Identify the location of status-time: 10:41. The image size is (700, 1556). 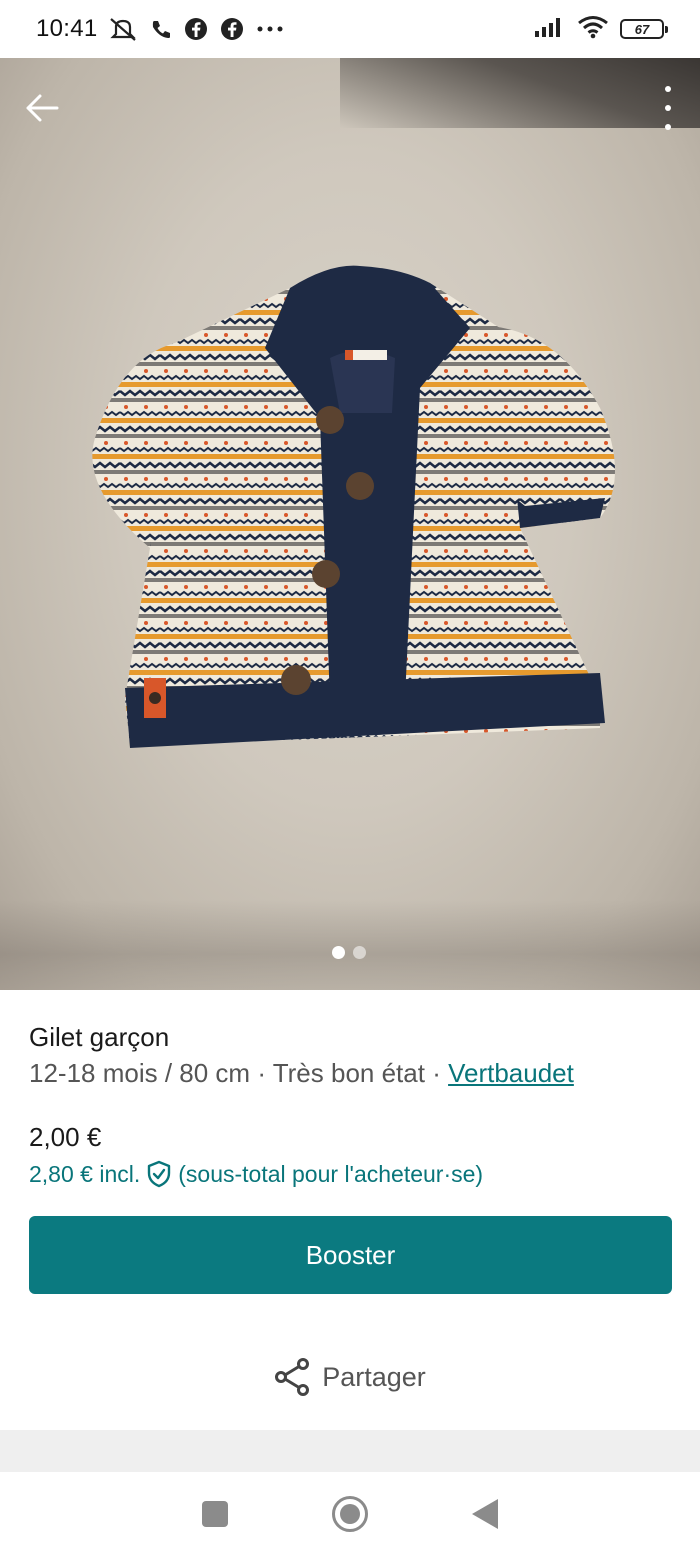
(67, 28).